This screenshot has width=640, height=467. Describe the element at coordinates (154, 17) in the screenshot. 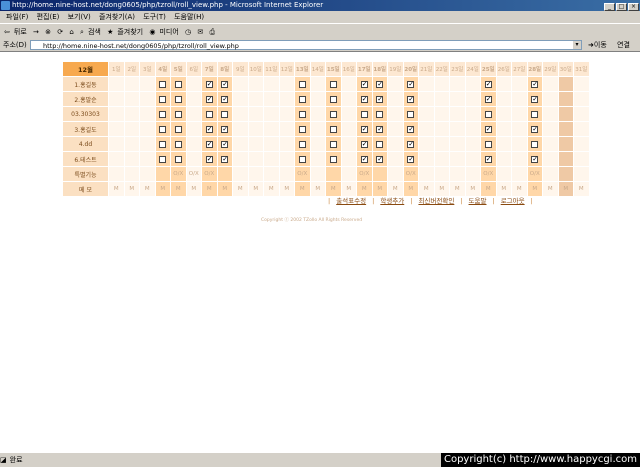

I see `menu-tools: 도구(T)` at that location.